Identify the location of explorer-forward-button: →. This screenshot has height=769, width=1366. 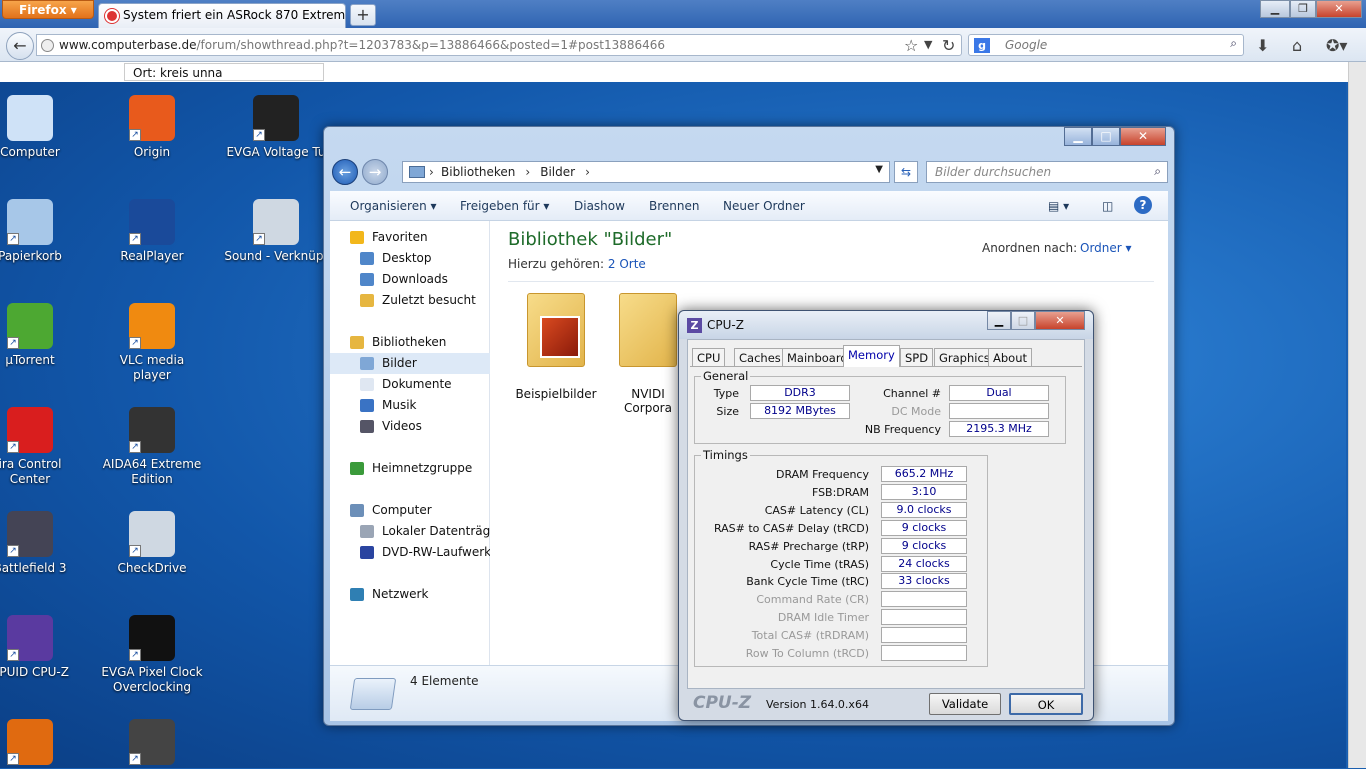
(375, 172).